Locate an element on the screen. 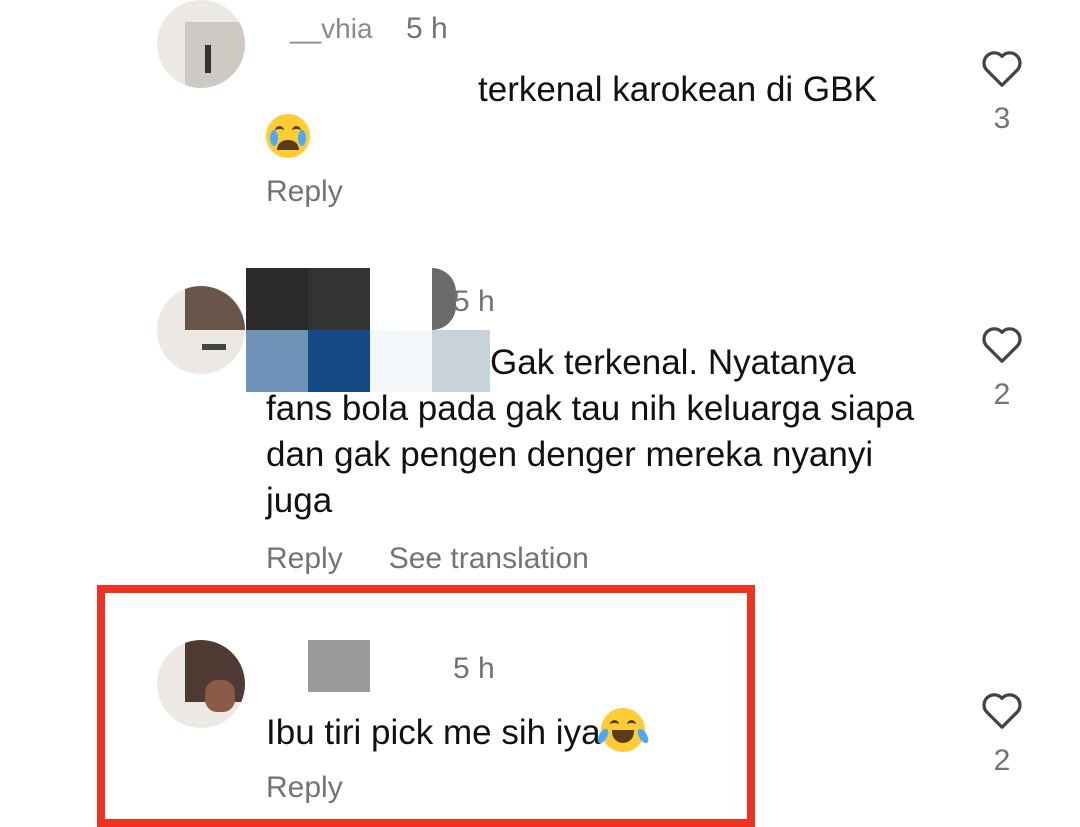  username: __vhia is located at coordinates (331, 29).